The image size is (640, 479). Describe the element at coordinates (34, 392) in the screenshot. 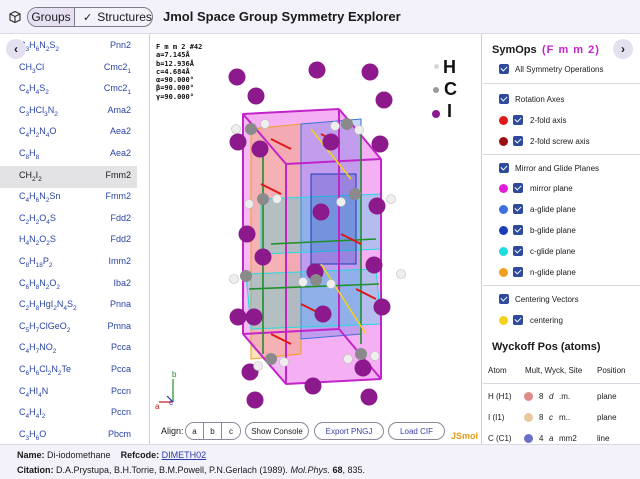

I see `structure-formula: C4HI4N` at that location.